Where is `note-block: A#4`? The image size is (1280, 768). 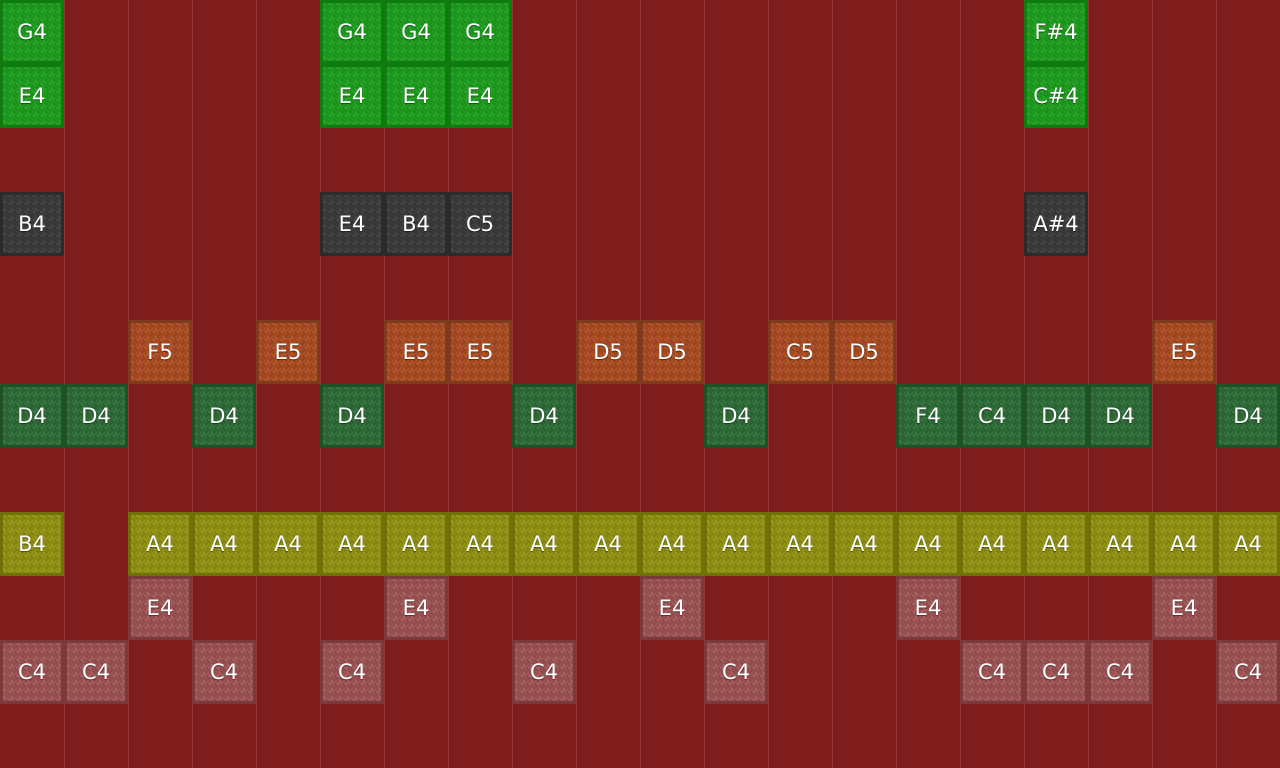 note-block: A#4 is located at coordinates (1056, 224).